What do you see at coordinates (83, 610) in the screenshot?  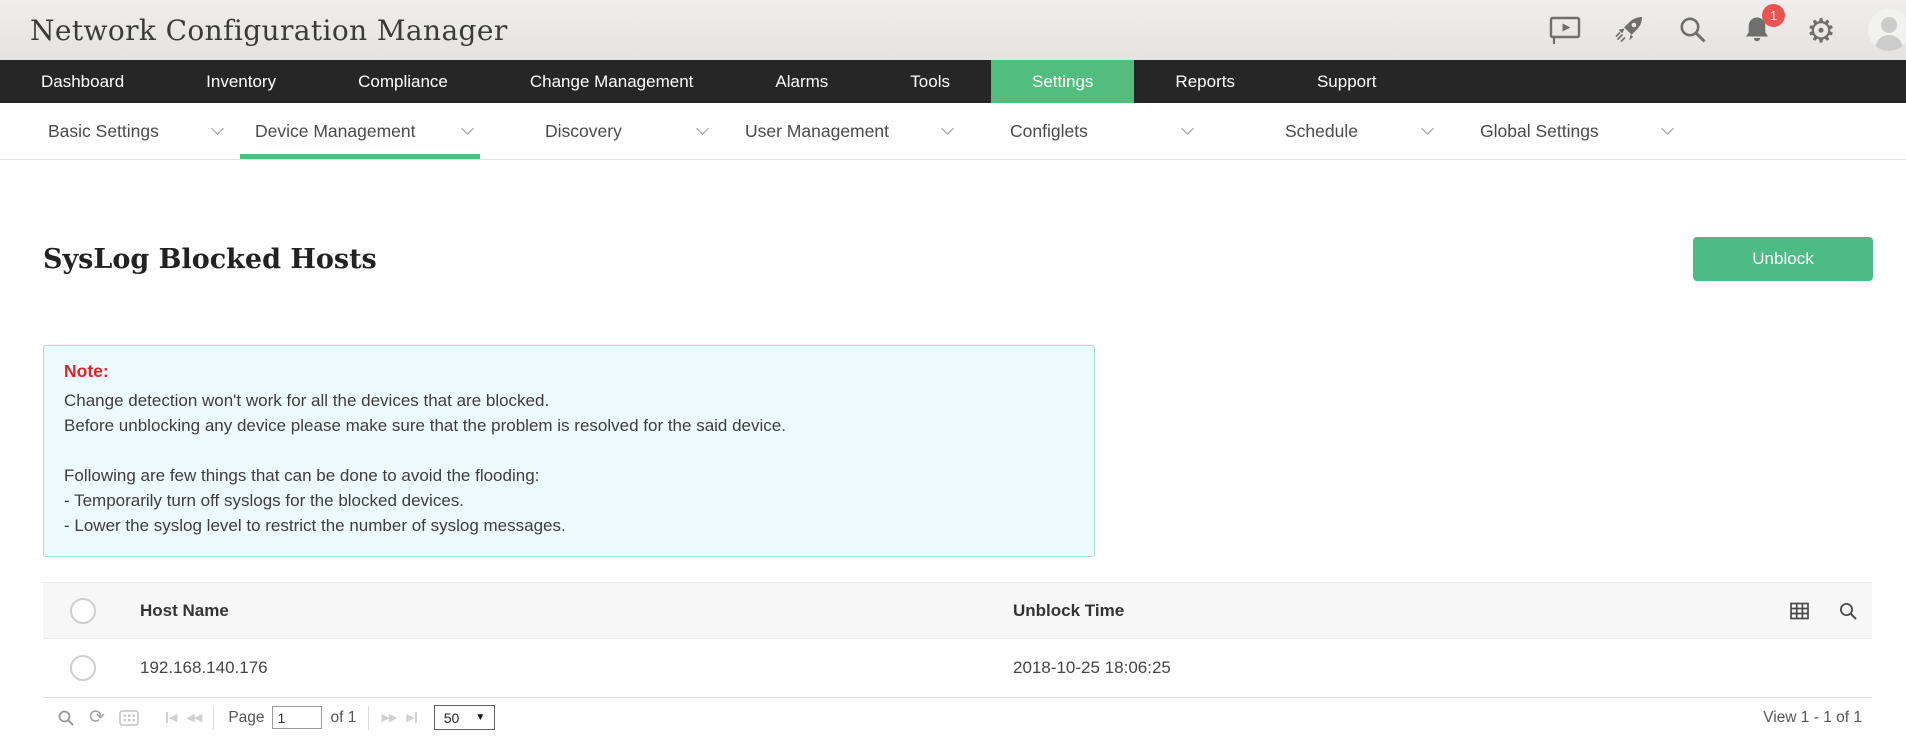 I see `select-all-radio` at bounding box center [83, 610].